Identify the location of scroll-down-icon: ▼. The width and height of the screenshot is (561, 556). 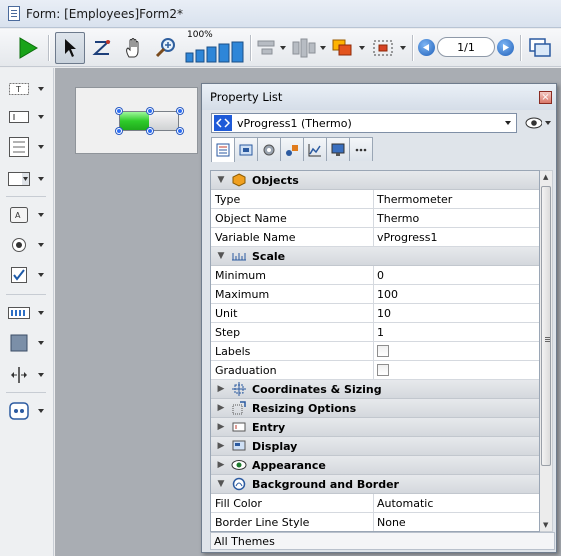
(545, 525).